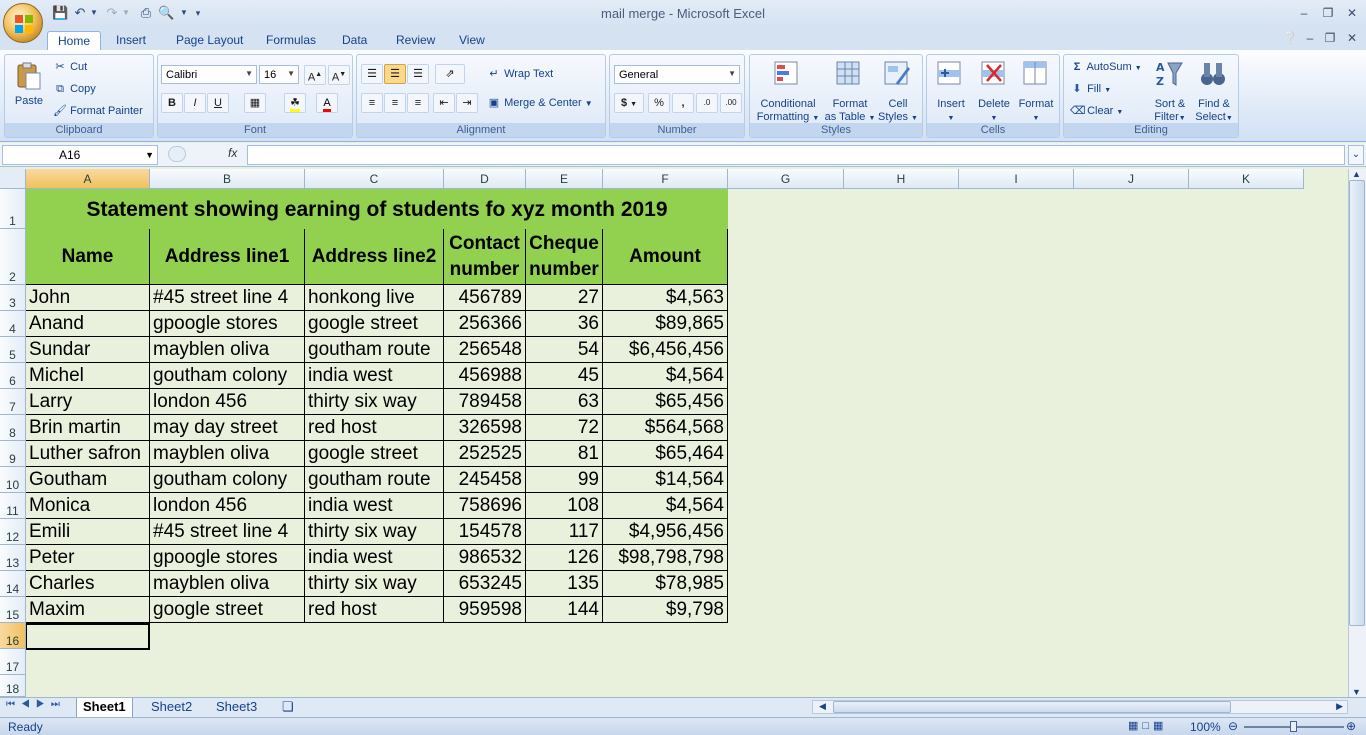 Image resolution: width=1366 pixels, height=735 pixels. I want to click on conditional-formatting-button: Conditional Formatting ▼, so click(788, 111).